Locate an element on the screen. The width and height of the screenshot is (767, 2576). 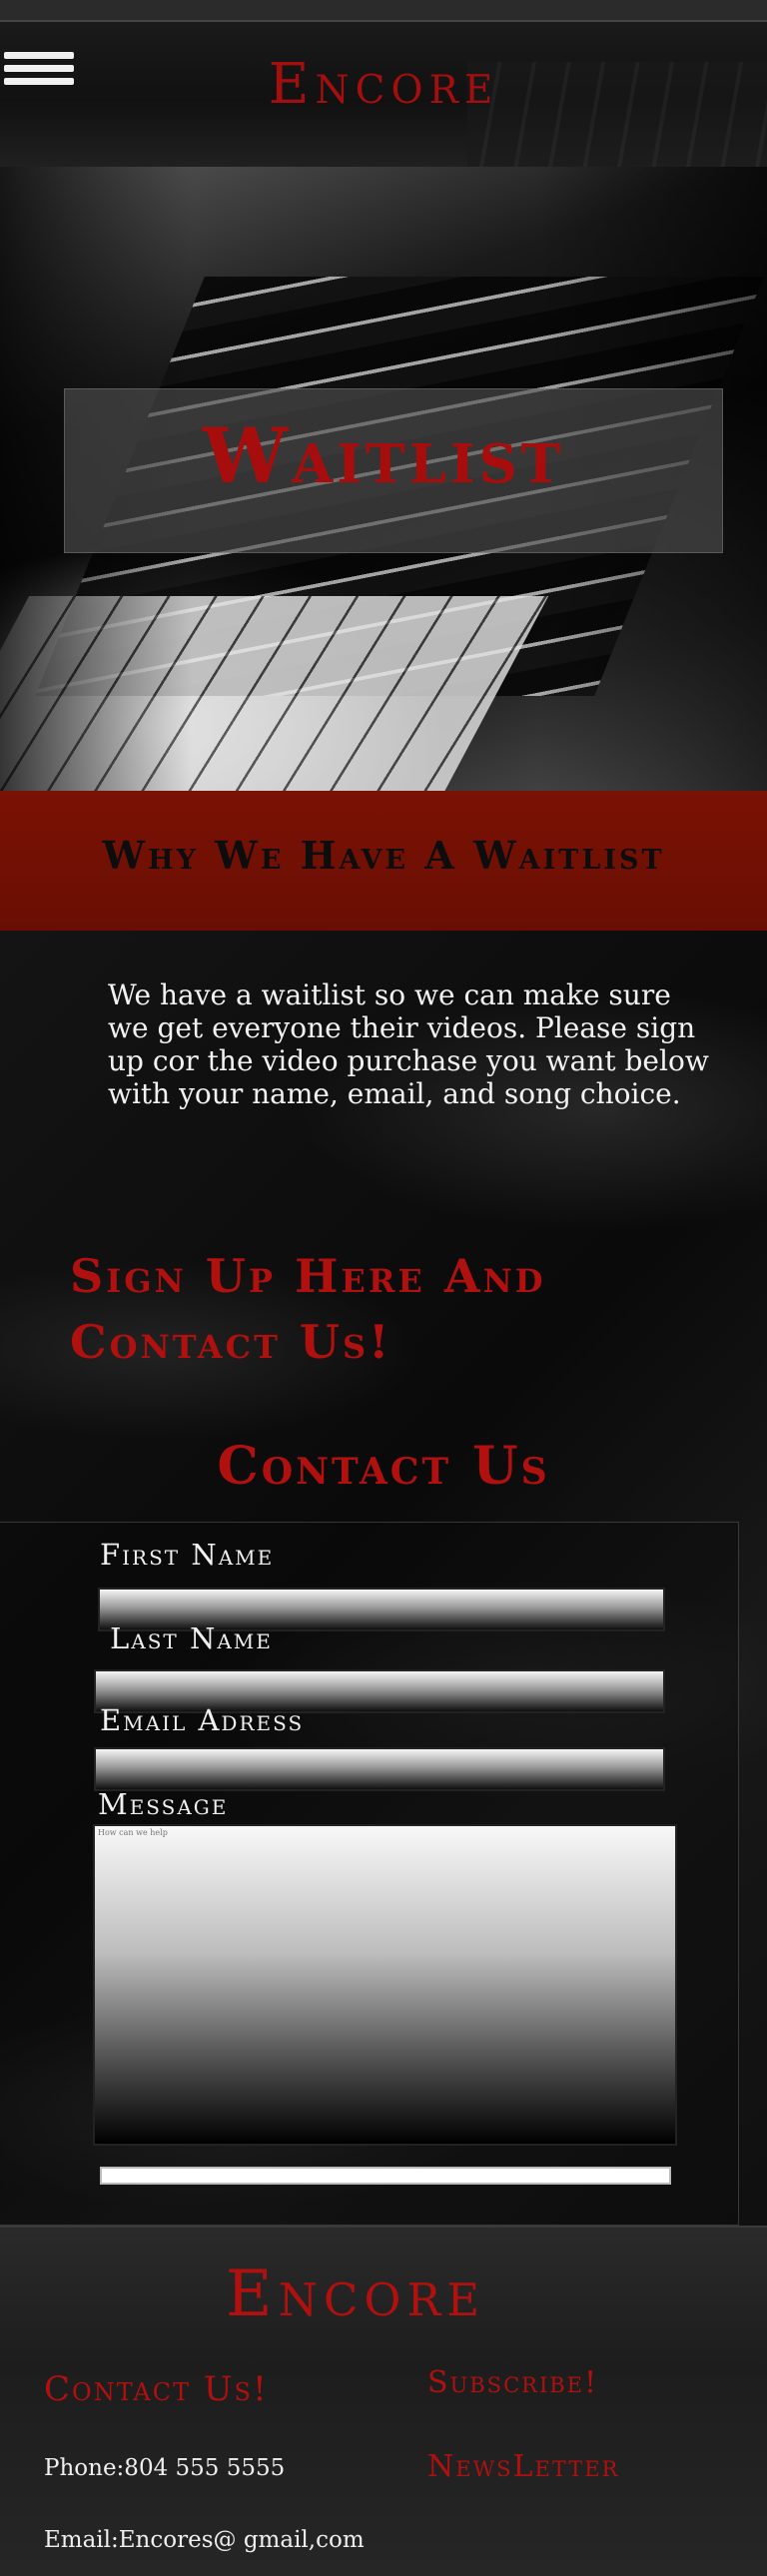
why-waitlist-heading: Why We Have A Waitlist is located at coordinates (384, 855).